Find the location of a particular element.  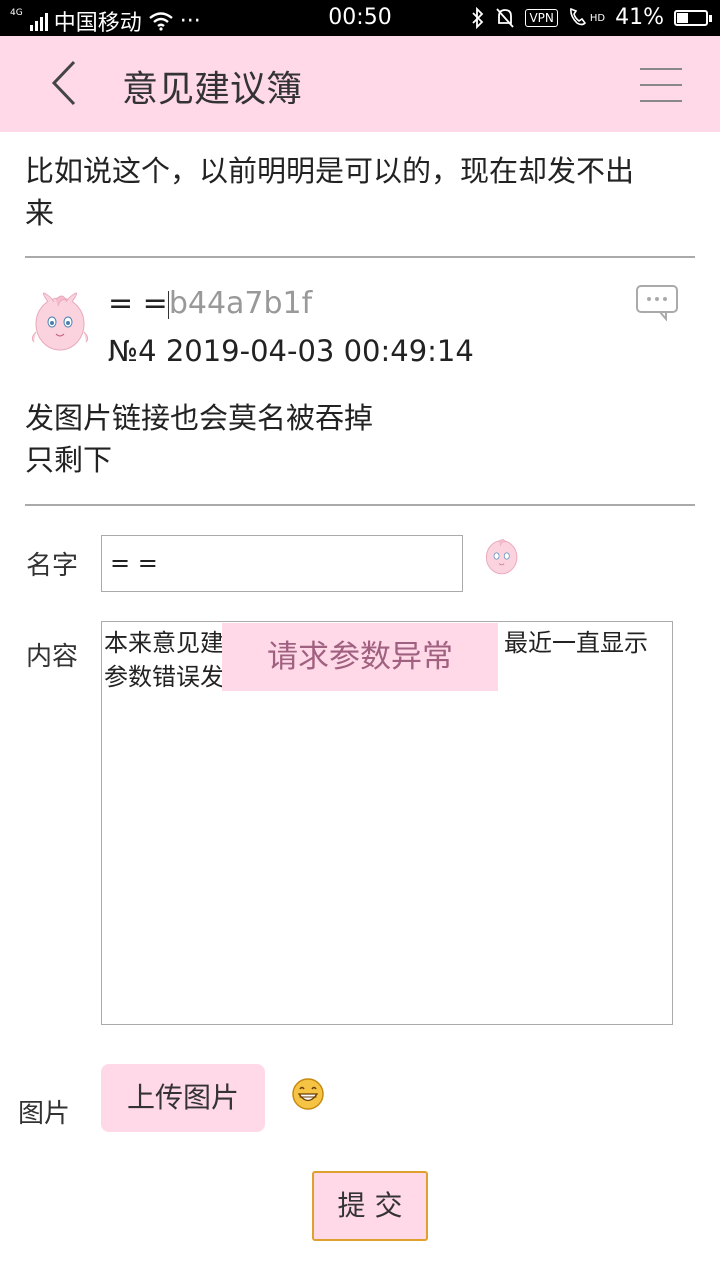

post-line: 比如说这个，以前明明是可以的，现在却发不出 is located at coordinates (330, 171).